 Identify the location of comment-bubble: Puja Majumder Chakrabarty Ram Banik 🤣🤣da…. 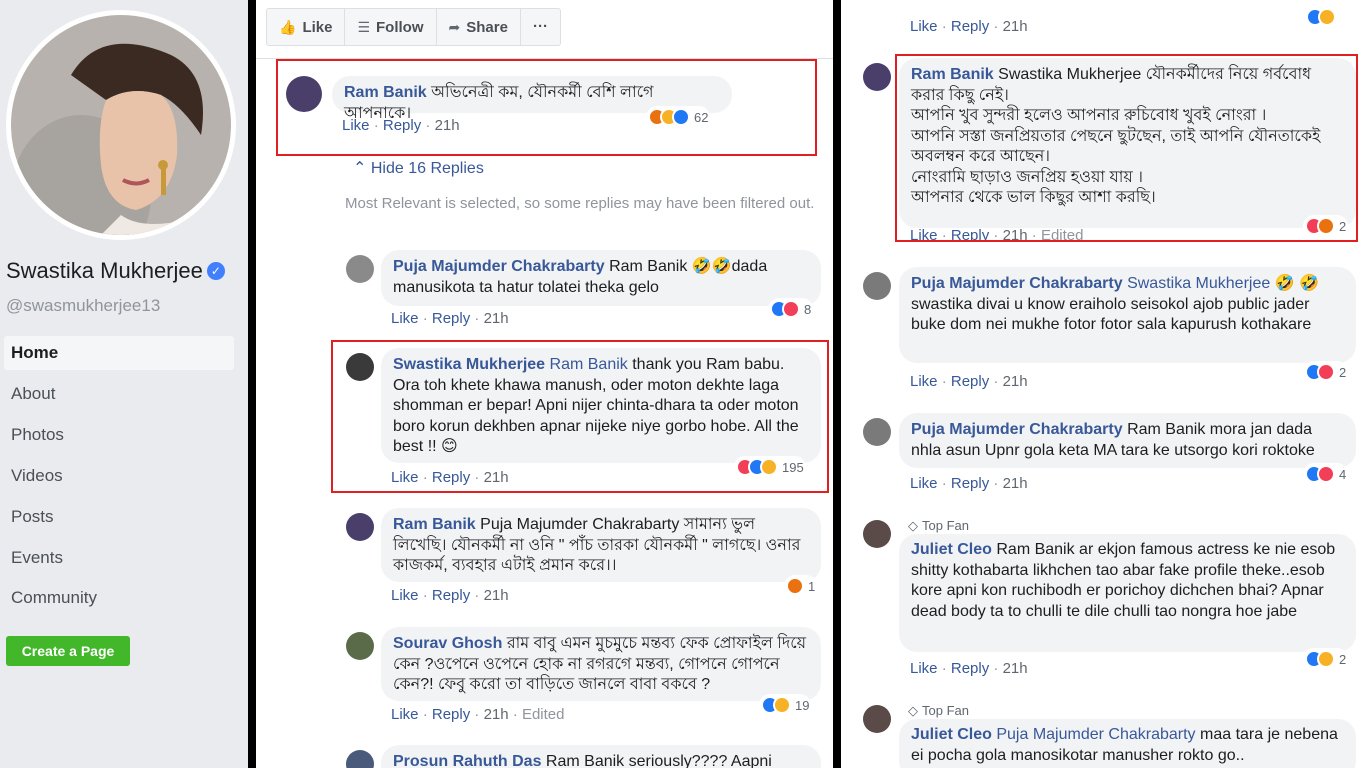
(601, 278).